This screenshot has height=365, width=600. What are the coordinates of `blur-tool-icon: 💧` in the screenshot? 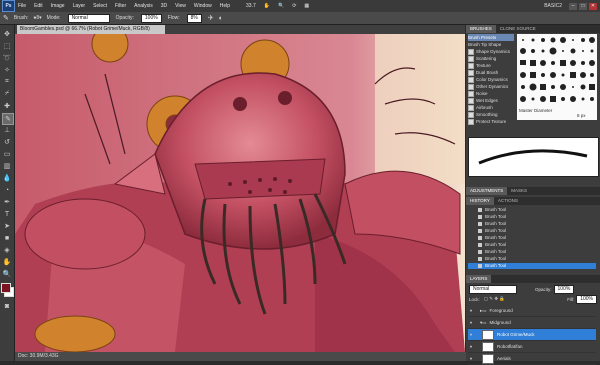 It's located at (7, 178).